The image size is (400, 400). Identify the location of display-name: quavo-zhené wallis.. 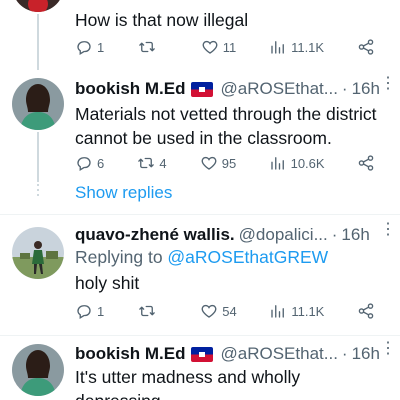
(155, 235).